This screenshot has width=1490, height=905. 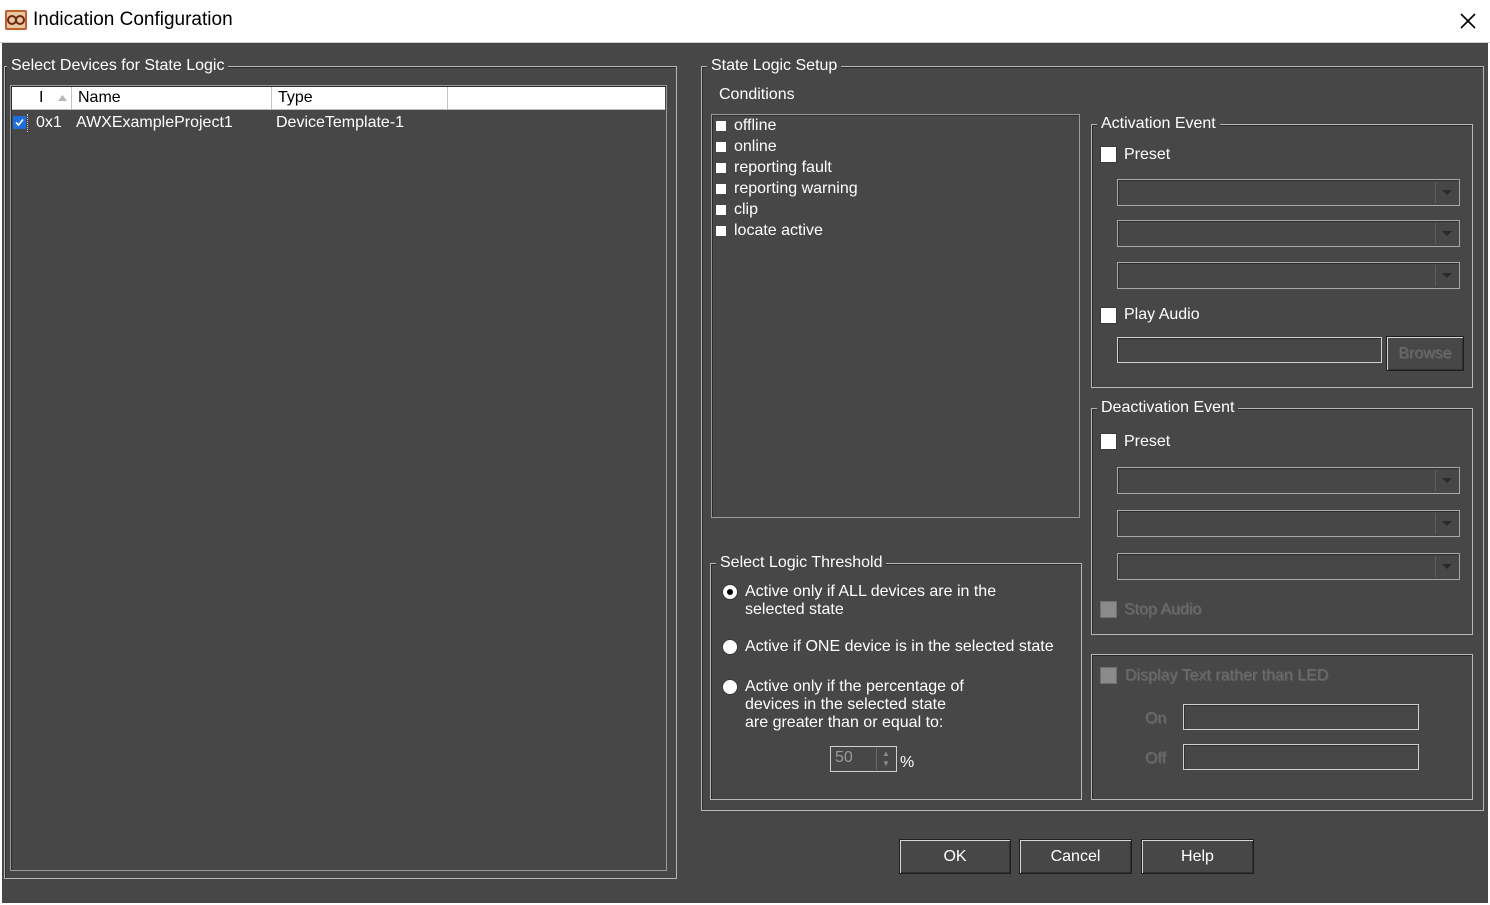 I want to click on device-type-cell: DeviceTemplate-1, so click(x=340, y=122).